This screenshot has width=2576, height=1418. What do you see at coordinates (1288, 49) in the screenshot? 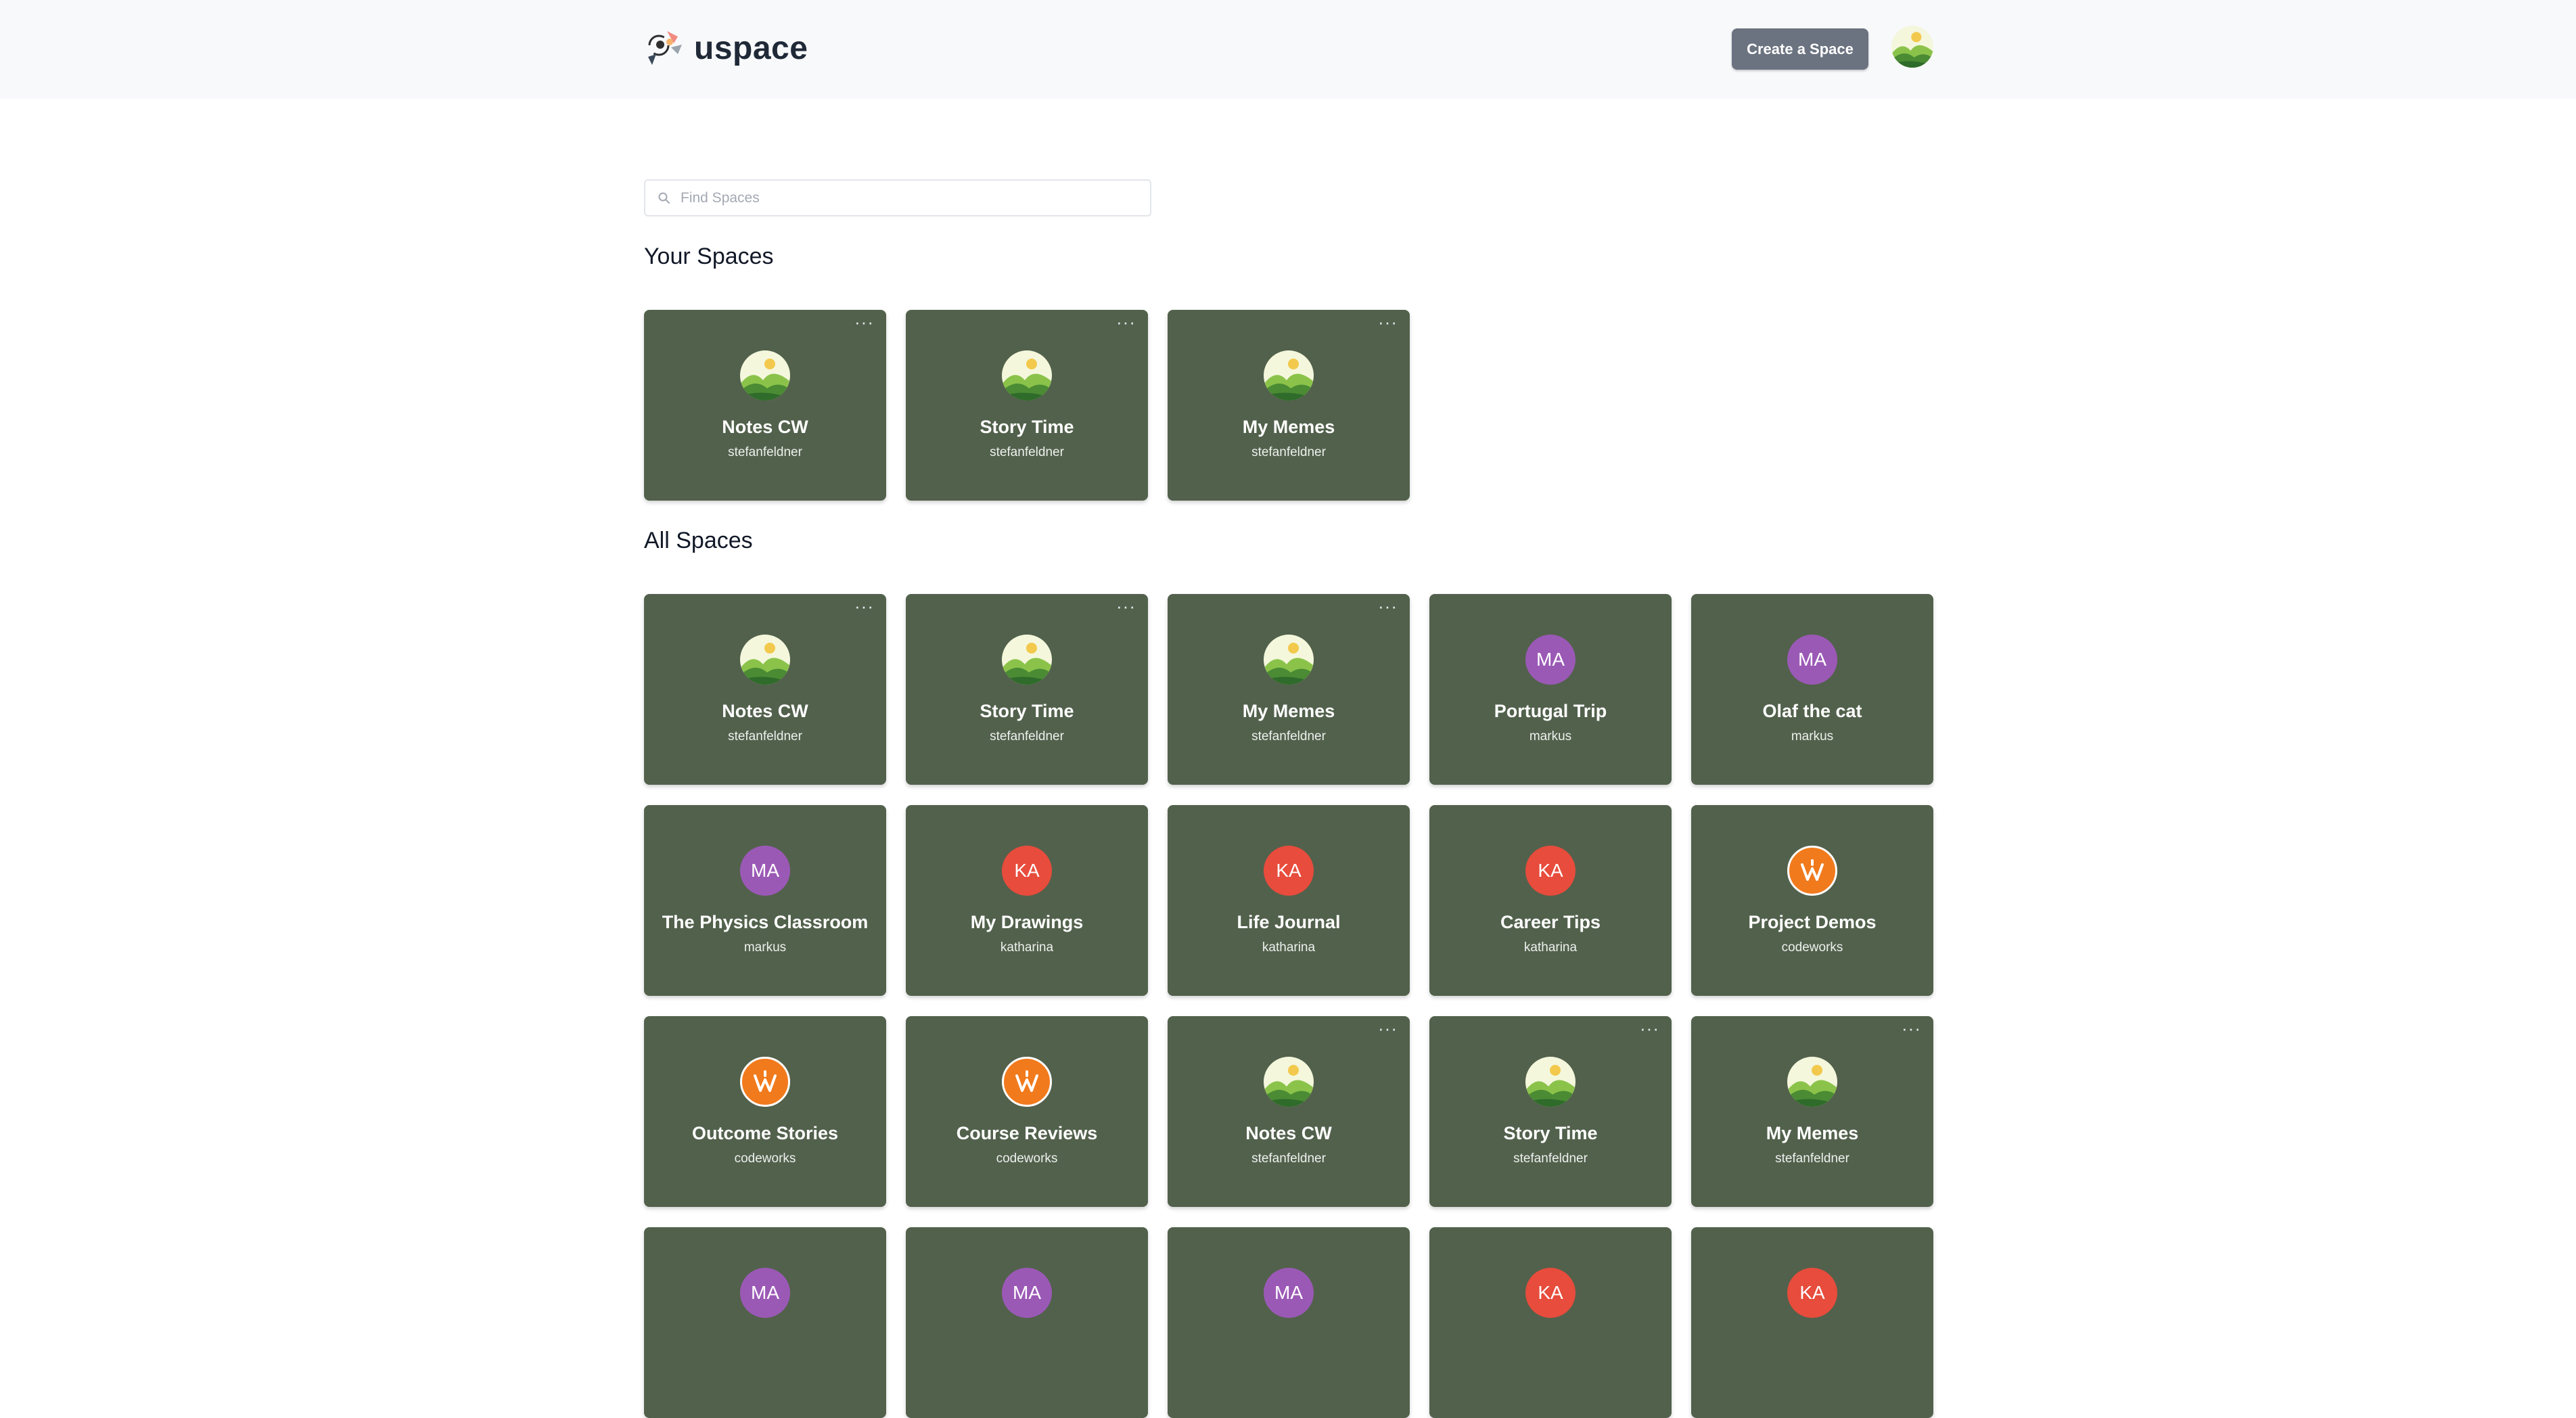
I see `top-header: uspace Create a Space` at bounding box center [1288, 49].